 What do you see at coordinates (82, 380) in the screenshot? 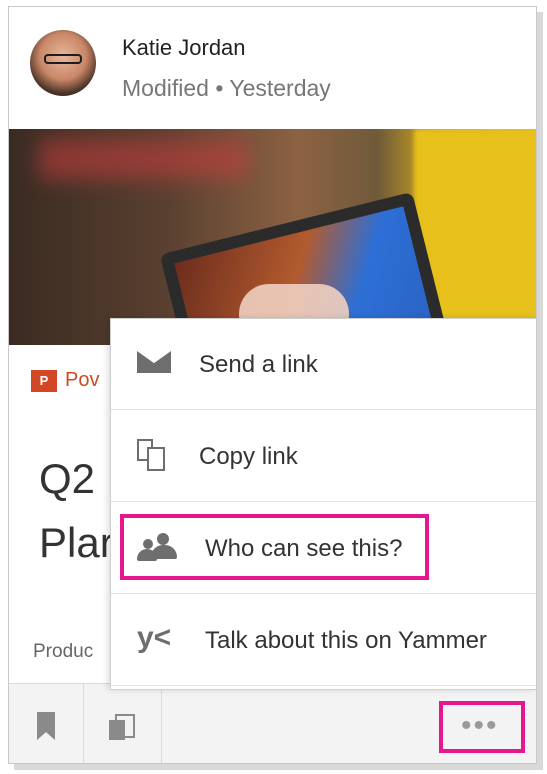
I see `document-type-label: Pov` at bounding box center [82, 380].